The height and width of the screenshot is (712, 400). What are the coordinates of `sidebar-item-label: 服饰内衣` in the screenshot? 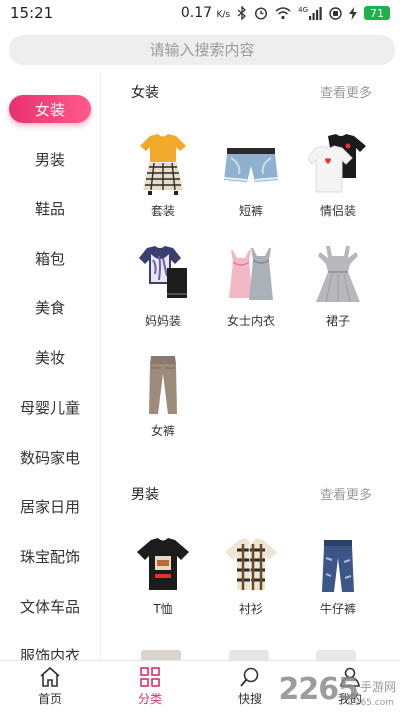 It's located at (49, 653).